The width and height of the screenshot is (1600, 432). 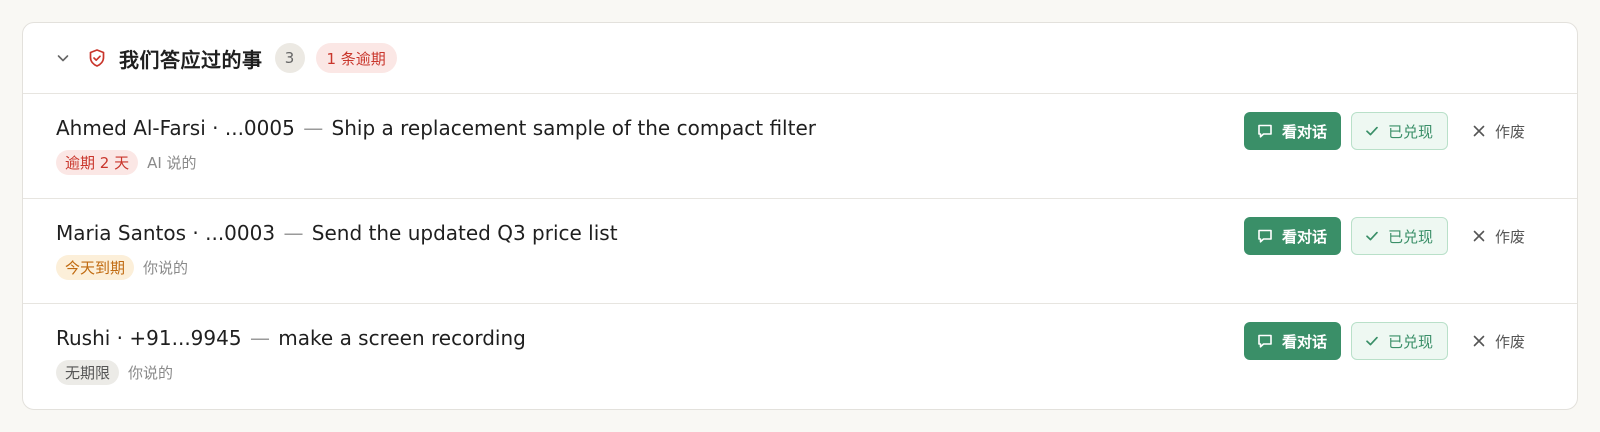 I want to click on commitment-meta: 无期限 你说的, so click(x=114, y=372).